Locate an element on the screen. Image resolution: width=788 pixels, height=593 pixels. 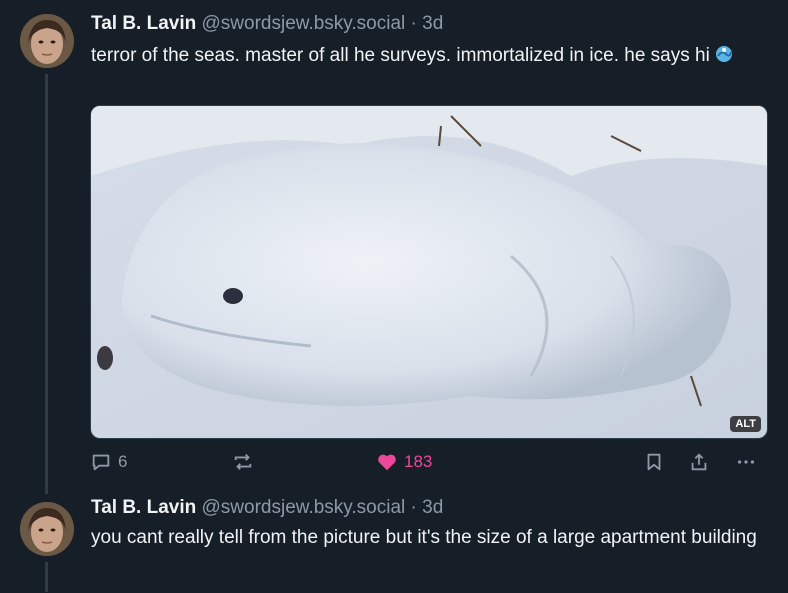
like-button: 183 is located at coordinates (404, 462).